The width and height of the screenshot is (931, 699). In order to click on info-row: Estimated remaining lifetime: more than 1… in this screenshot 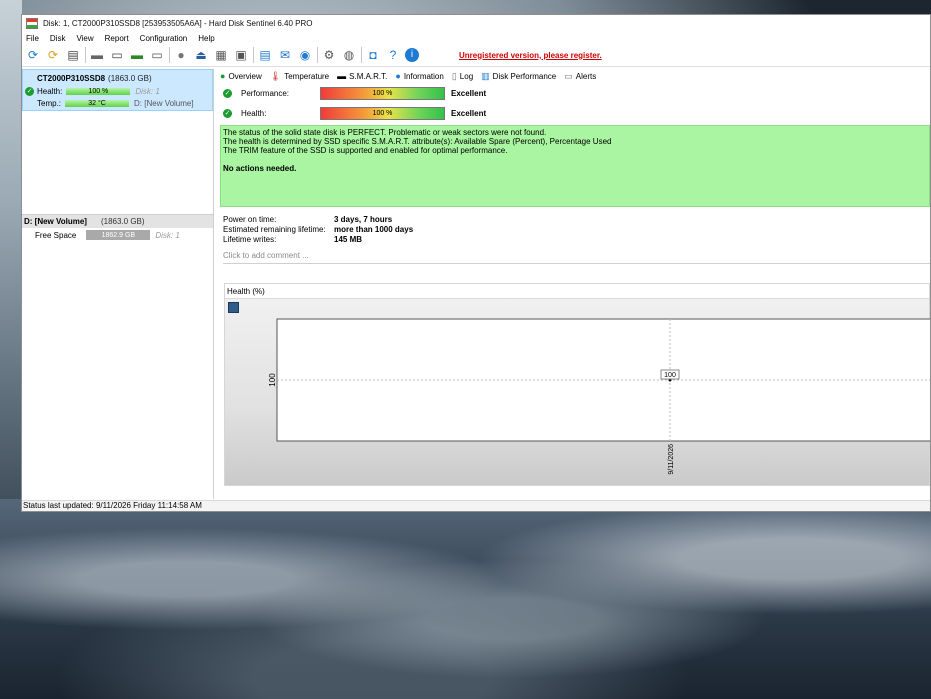, I will do `click(318, 229)`.